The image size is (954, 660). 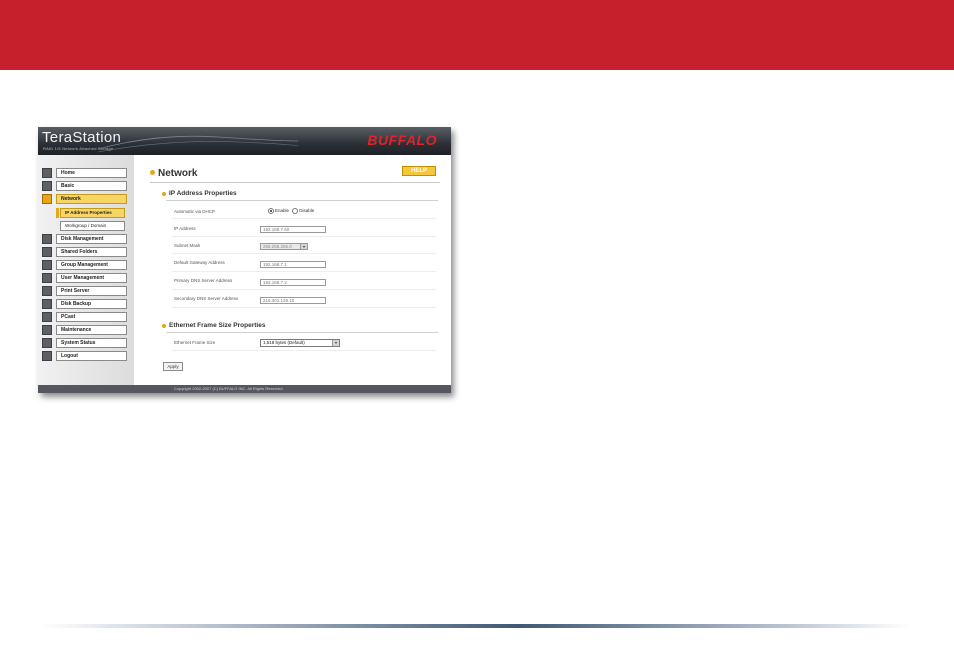 I want to click on sidebar-item-pcast: PCast, so click(x=84, y=317).